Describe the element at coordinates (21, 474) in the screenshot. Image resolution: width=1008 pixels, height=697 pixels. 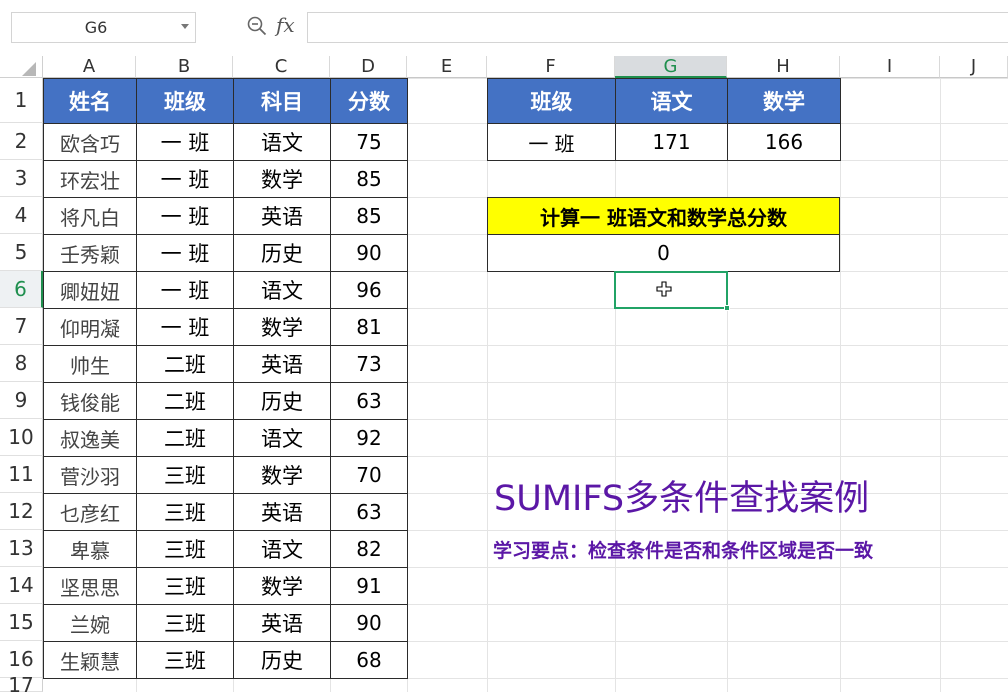
I see `row-header-11: 11` at that location.